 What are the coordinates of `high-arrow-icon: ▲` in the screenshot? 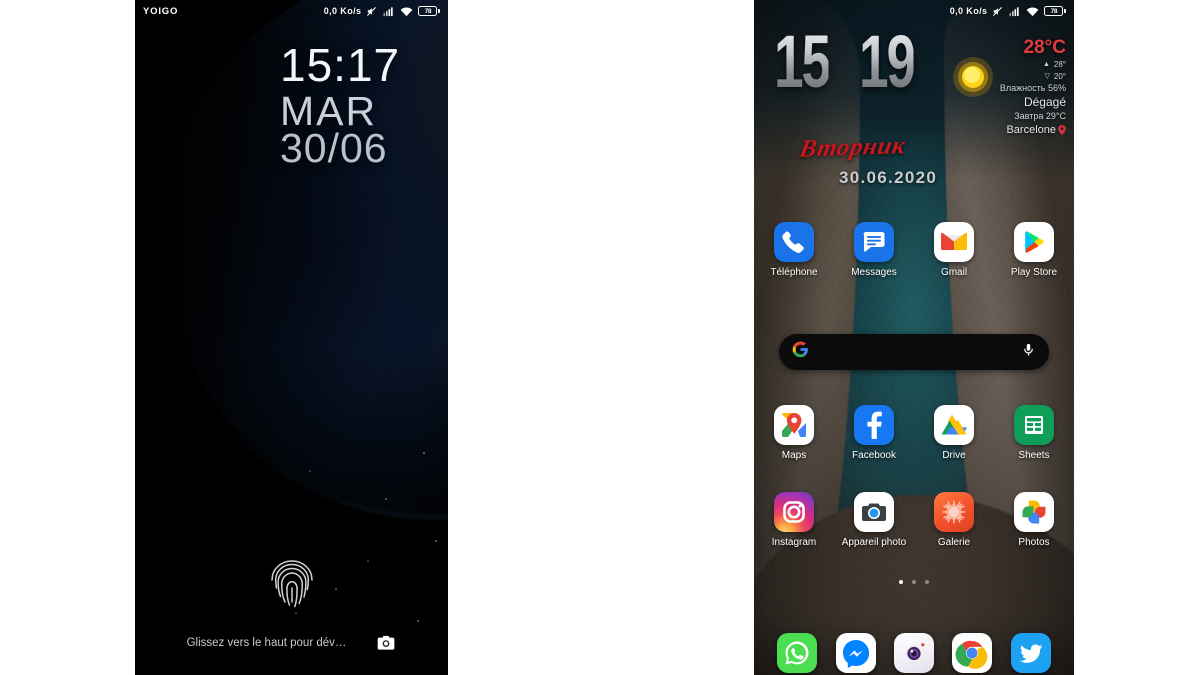 It's located at (1046, 64).